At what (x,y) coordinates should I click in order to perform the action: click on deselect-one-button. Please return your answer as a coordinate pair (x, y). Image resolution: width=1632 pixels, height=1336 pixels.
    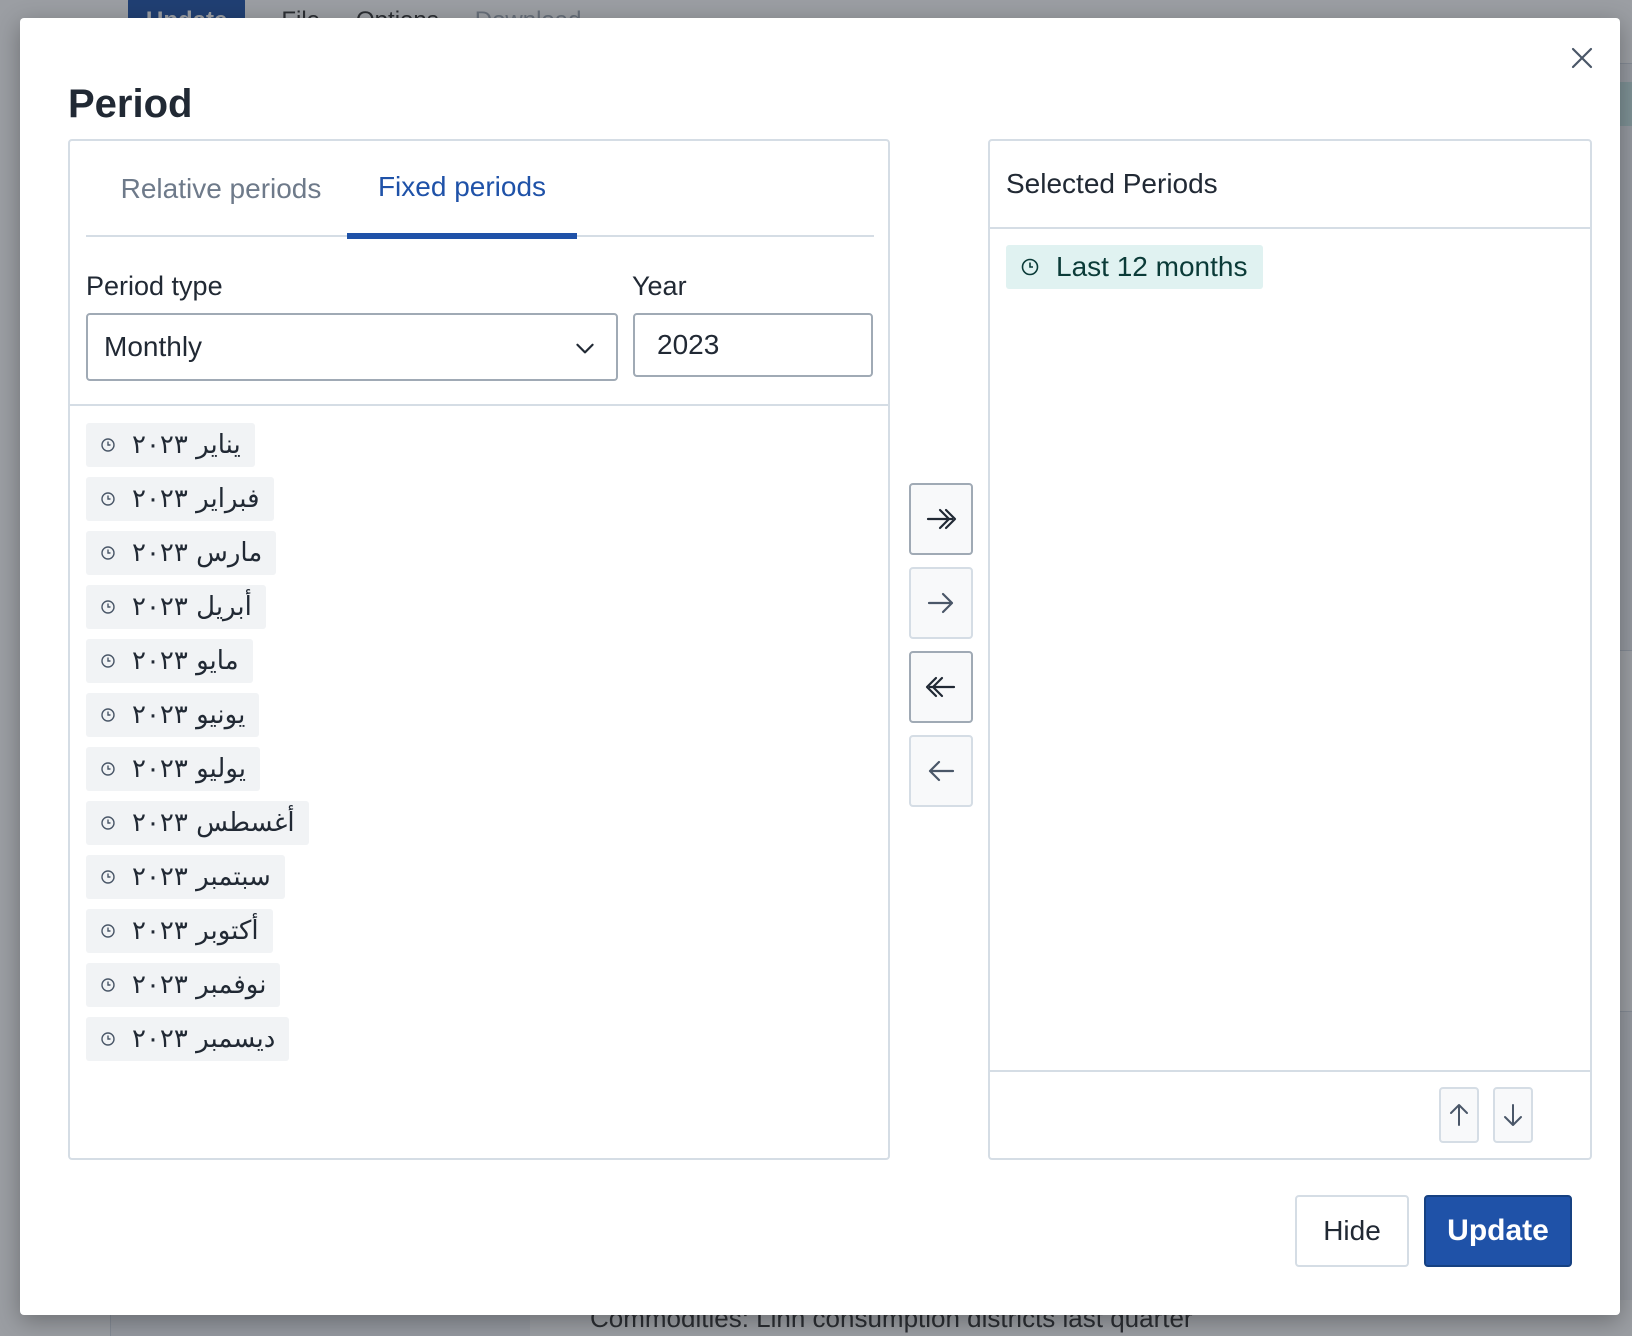
    Looking at the image, I should click on (941, 771).